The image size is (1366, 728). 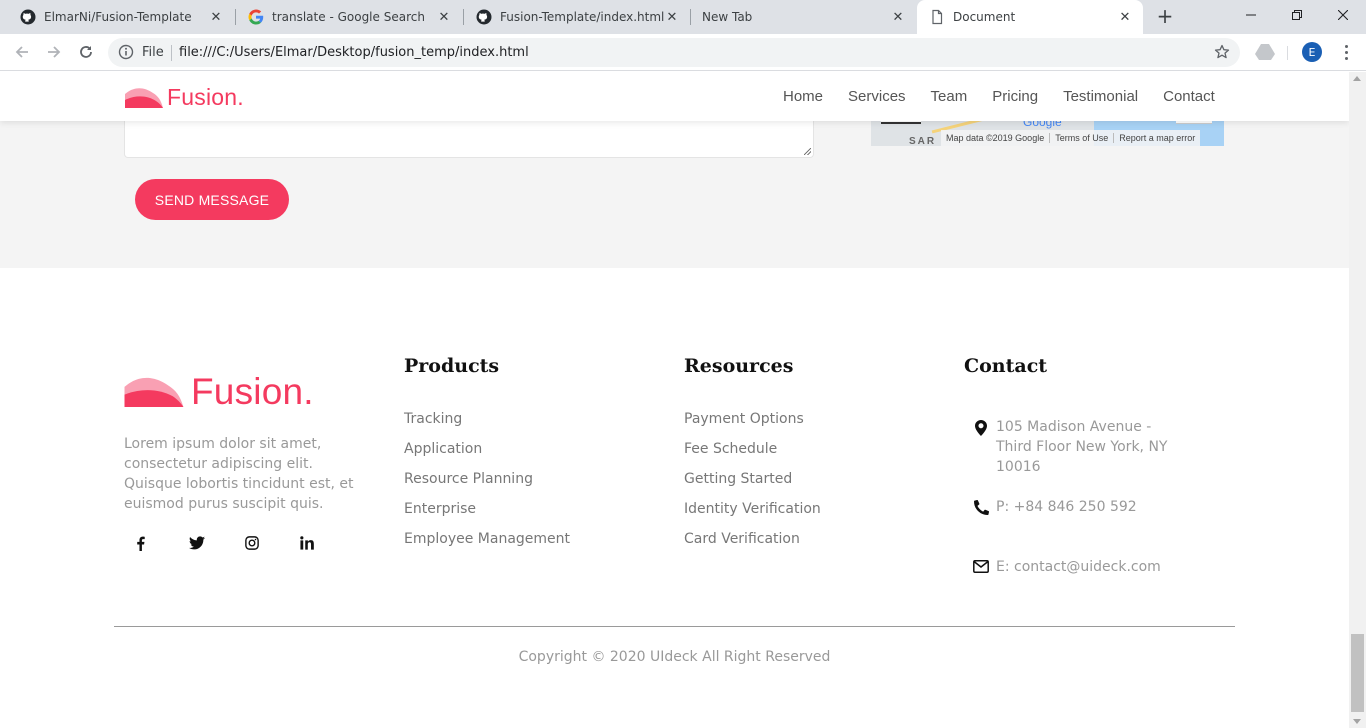 I want to click on contact-phone: P: +84 846 250 592, so click(x=1079, y=507).